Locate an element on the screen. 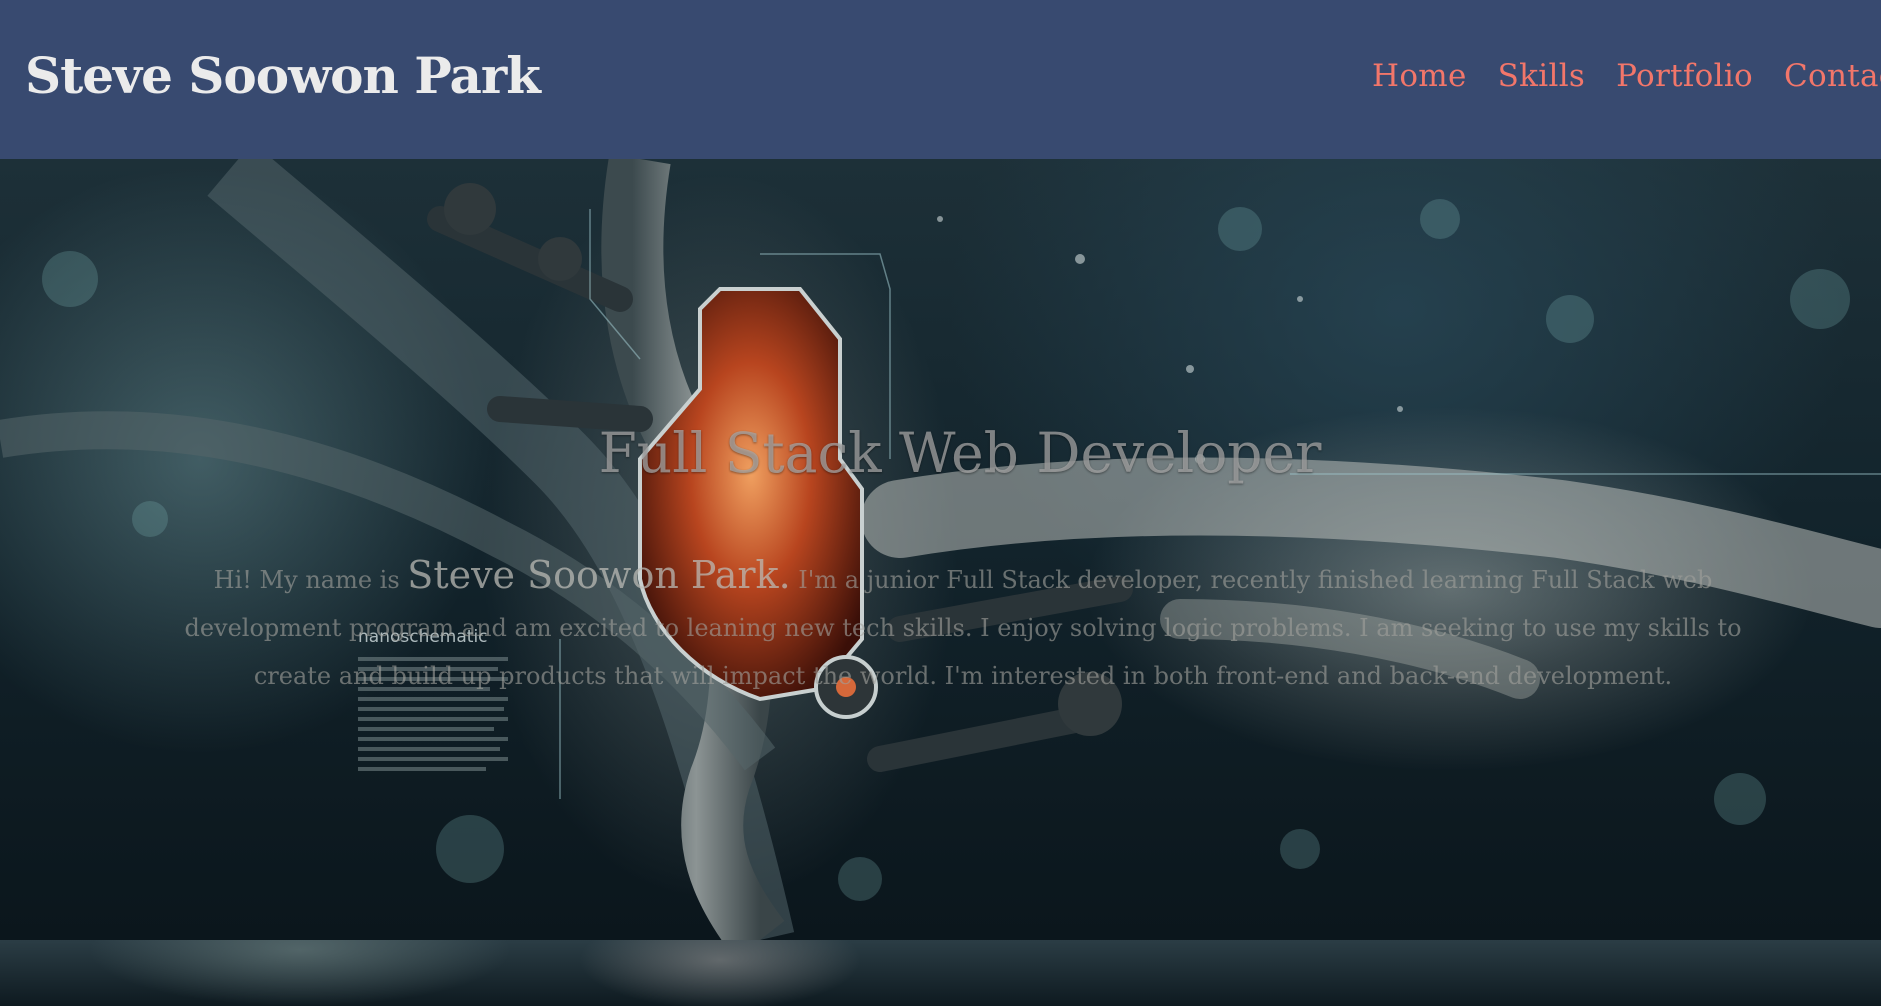 This screenshot has width=1881, height=1006. next-section-preview is located at coordinates (940, 973).